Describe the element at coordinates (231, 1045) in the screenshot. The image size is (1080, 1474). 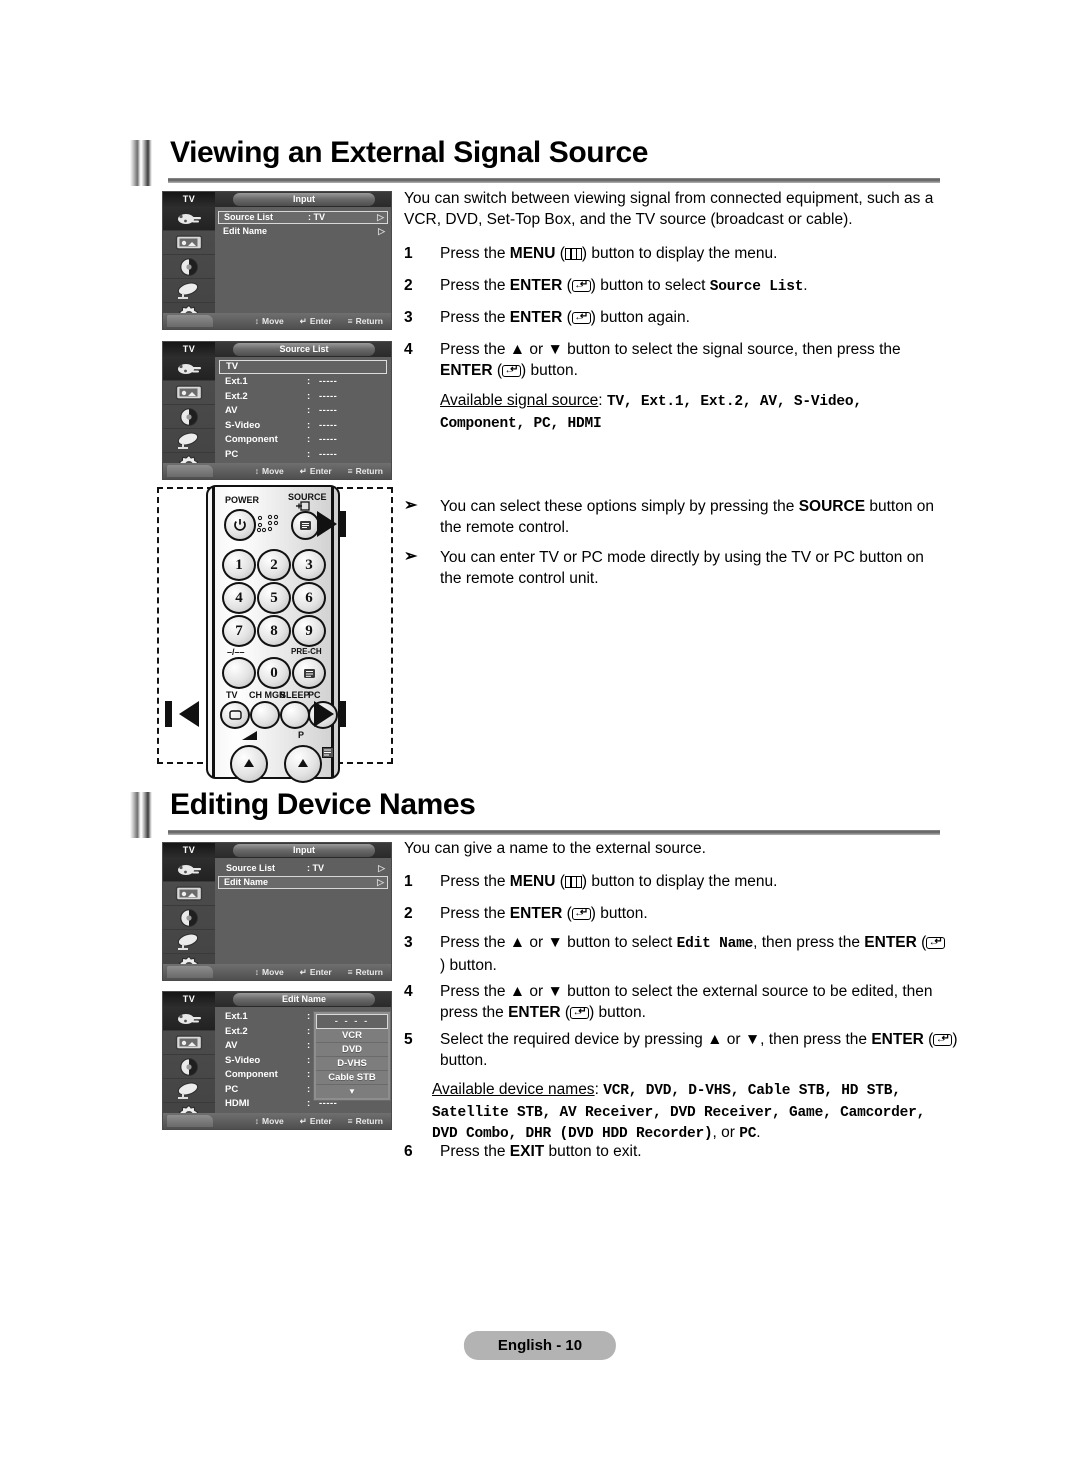
I see `item-label: AV` at that location.